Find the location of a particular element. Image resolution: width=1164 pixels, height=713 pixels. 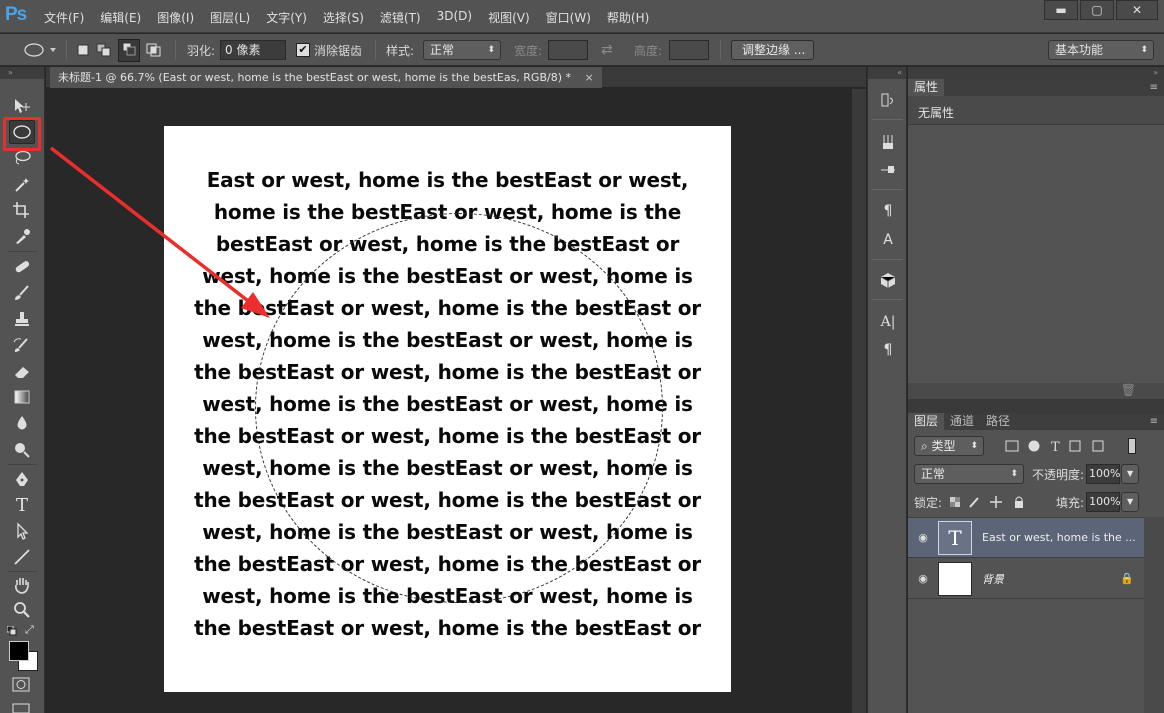

toolbar-collapse-icon: » is located at coordinates (22, 73).